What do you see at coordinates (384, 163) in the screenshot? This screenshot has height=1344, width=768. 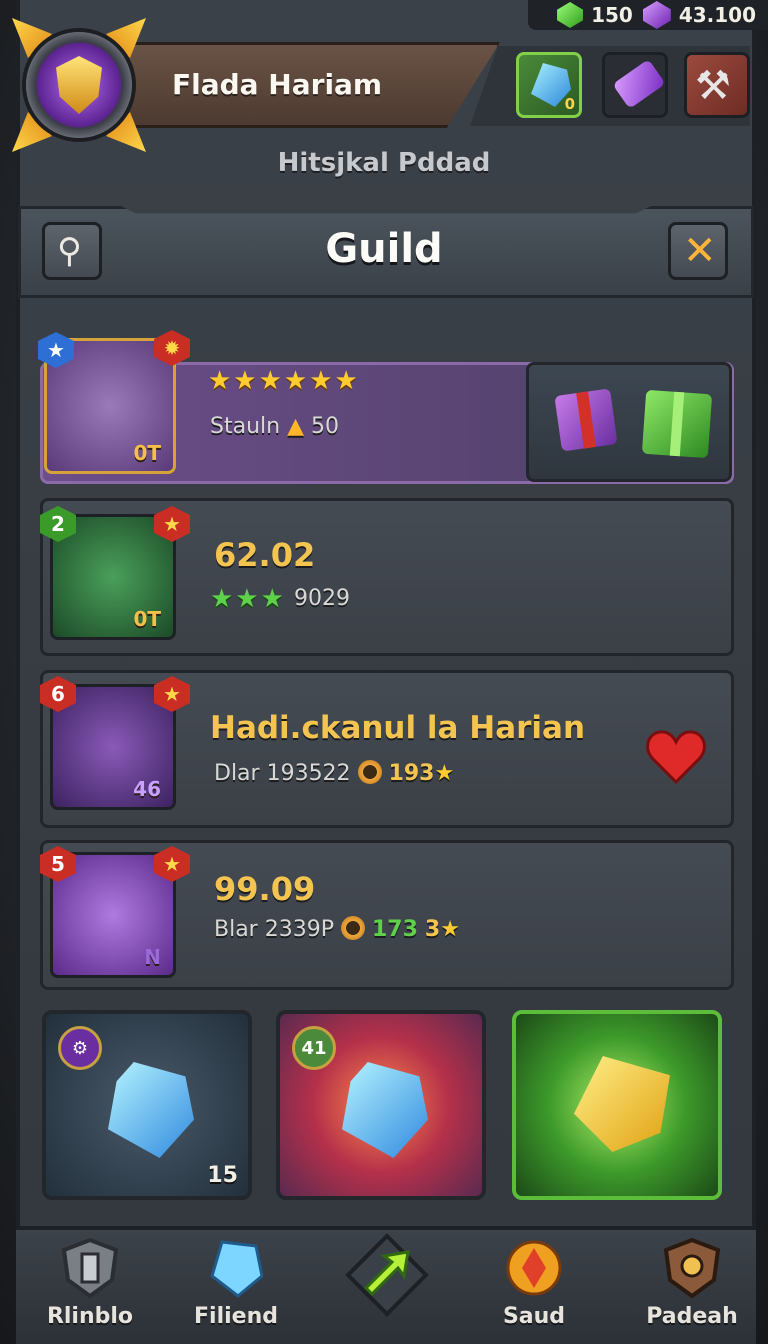 I see `page-subtitle: Ηitsjkal Pddad` at bounding box center [384, 163].